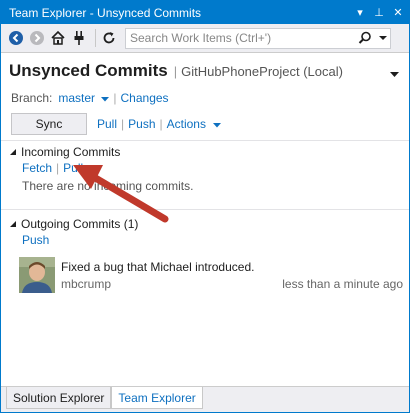 Image resolution: width=410 pixels, height=413 pixels. I want to click on commit-time: less than a minute ago, so click(342, 284).